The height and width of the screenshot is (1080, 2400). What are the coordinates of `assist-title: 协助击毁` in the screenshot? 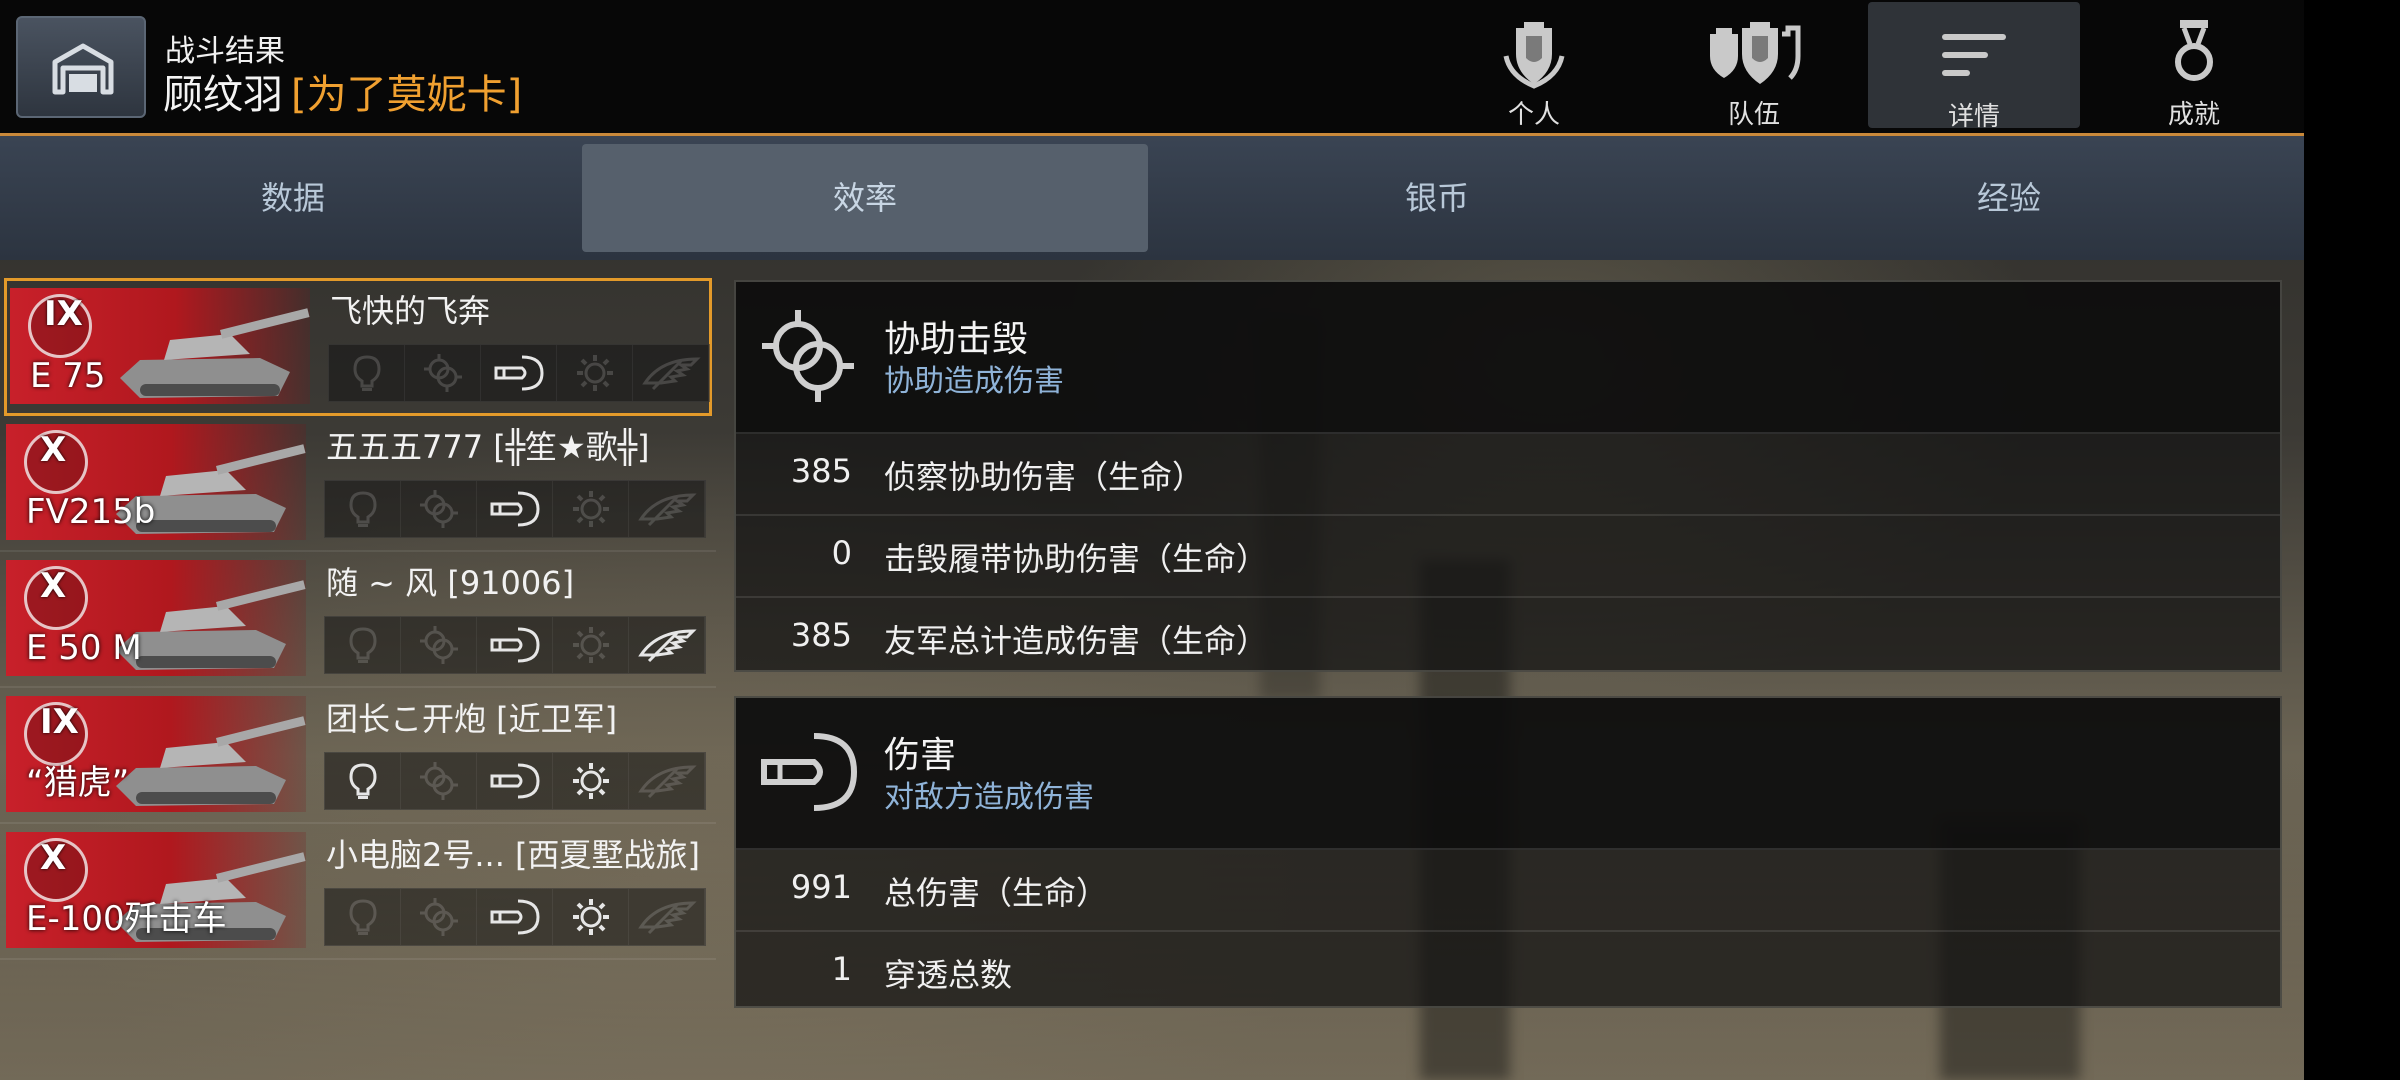 It's located at (956, 339).